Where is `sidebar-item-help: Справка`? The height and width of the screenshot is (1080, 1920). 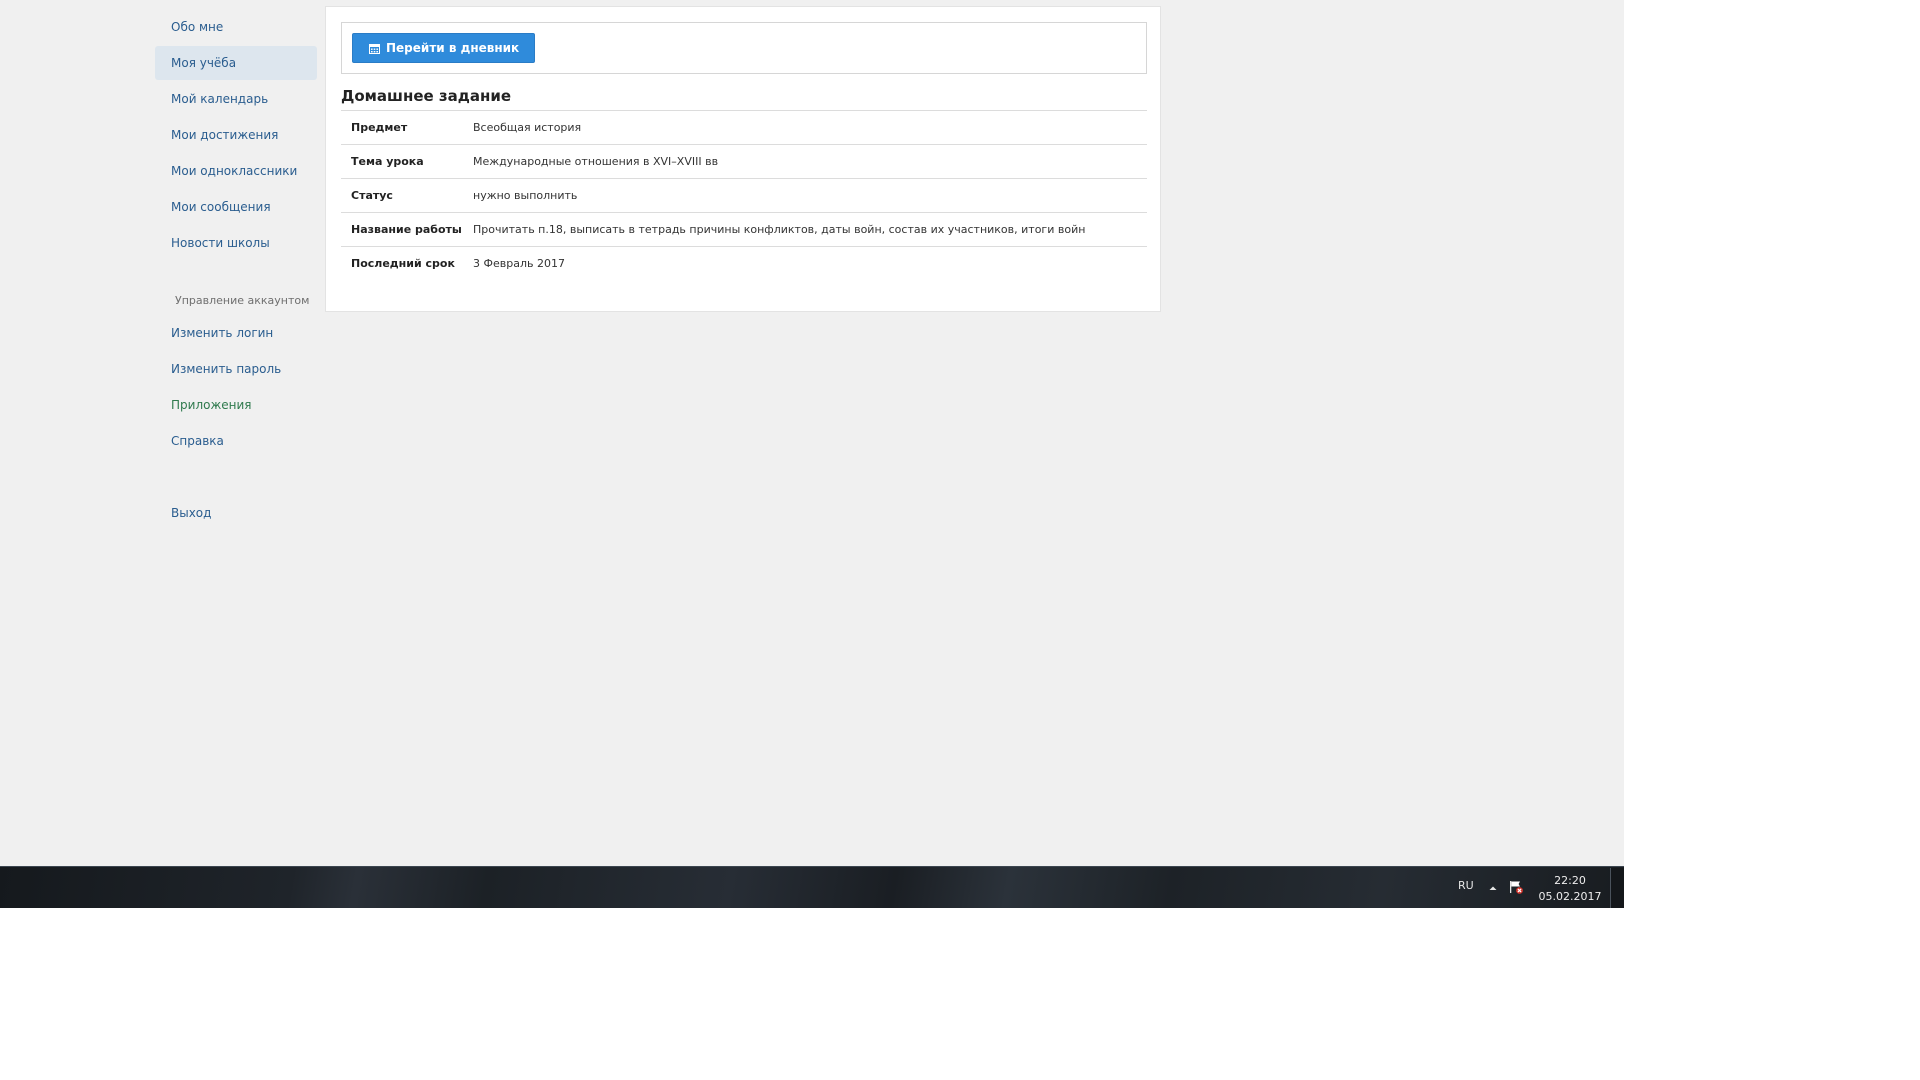 sidebar-item-help: Справка is located at coordinates (236, 441).